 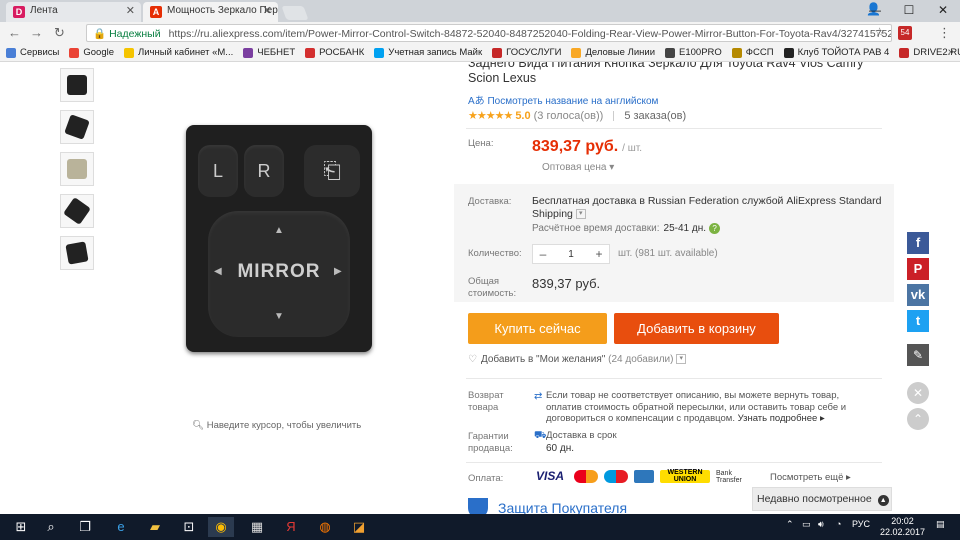 What do you see at coordinates (51, 527) in the screenshot?
I see `search-icon: ⌕` at bounding box center [51, 527].